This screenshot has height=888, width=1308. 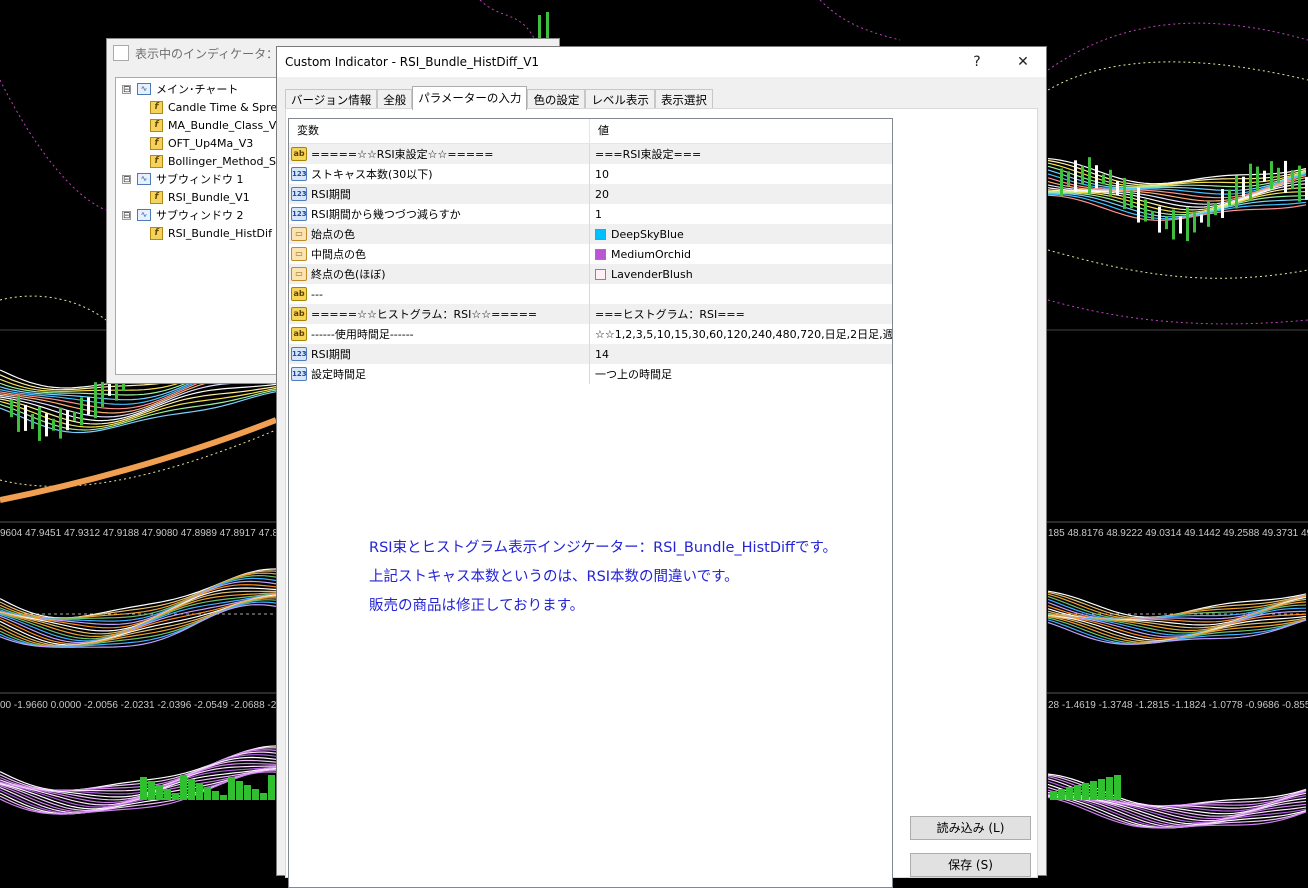 I want to click on parameter-row: 123 設定時間足 一つ上の時間足, so click(x=590, y=374).